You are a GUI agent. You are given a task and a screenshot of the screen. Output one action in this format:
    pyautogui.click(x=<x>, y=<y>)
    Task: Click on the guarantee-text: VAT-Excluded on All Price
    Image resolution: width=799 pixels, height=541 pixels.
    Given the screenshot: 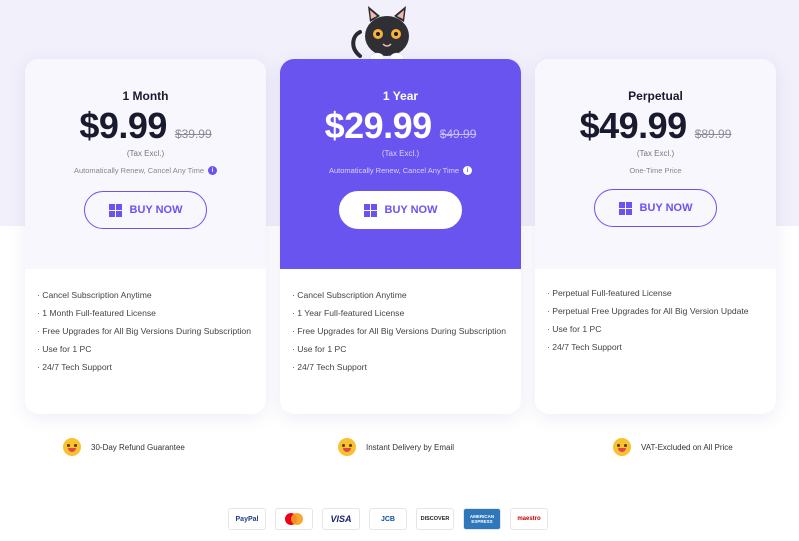 What is the action you would take?
    pyautogui.click(x=687, y=447)
    